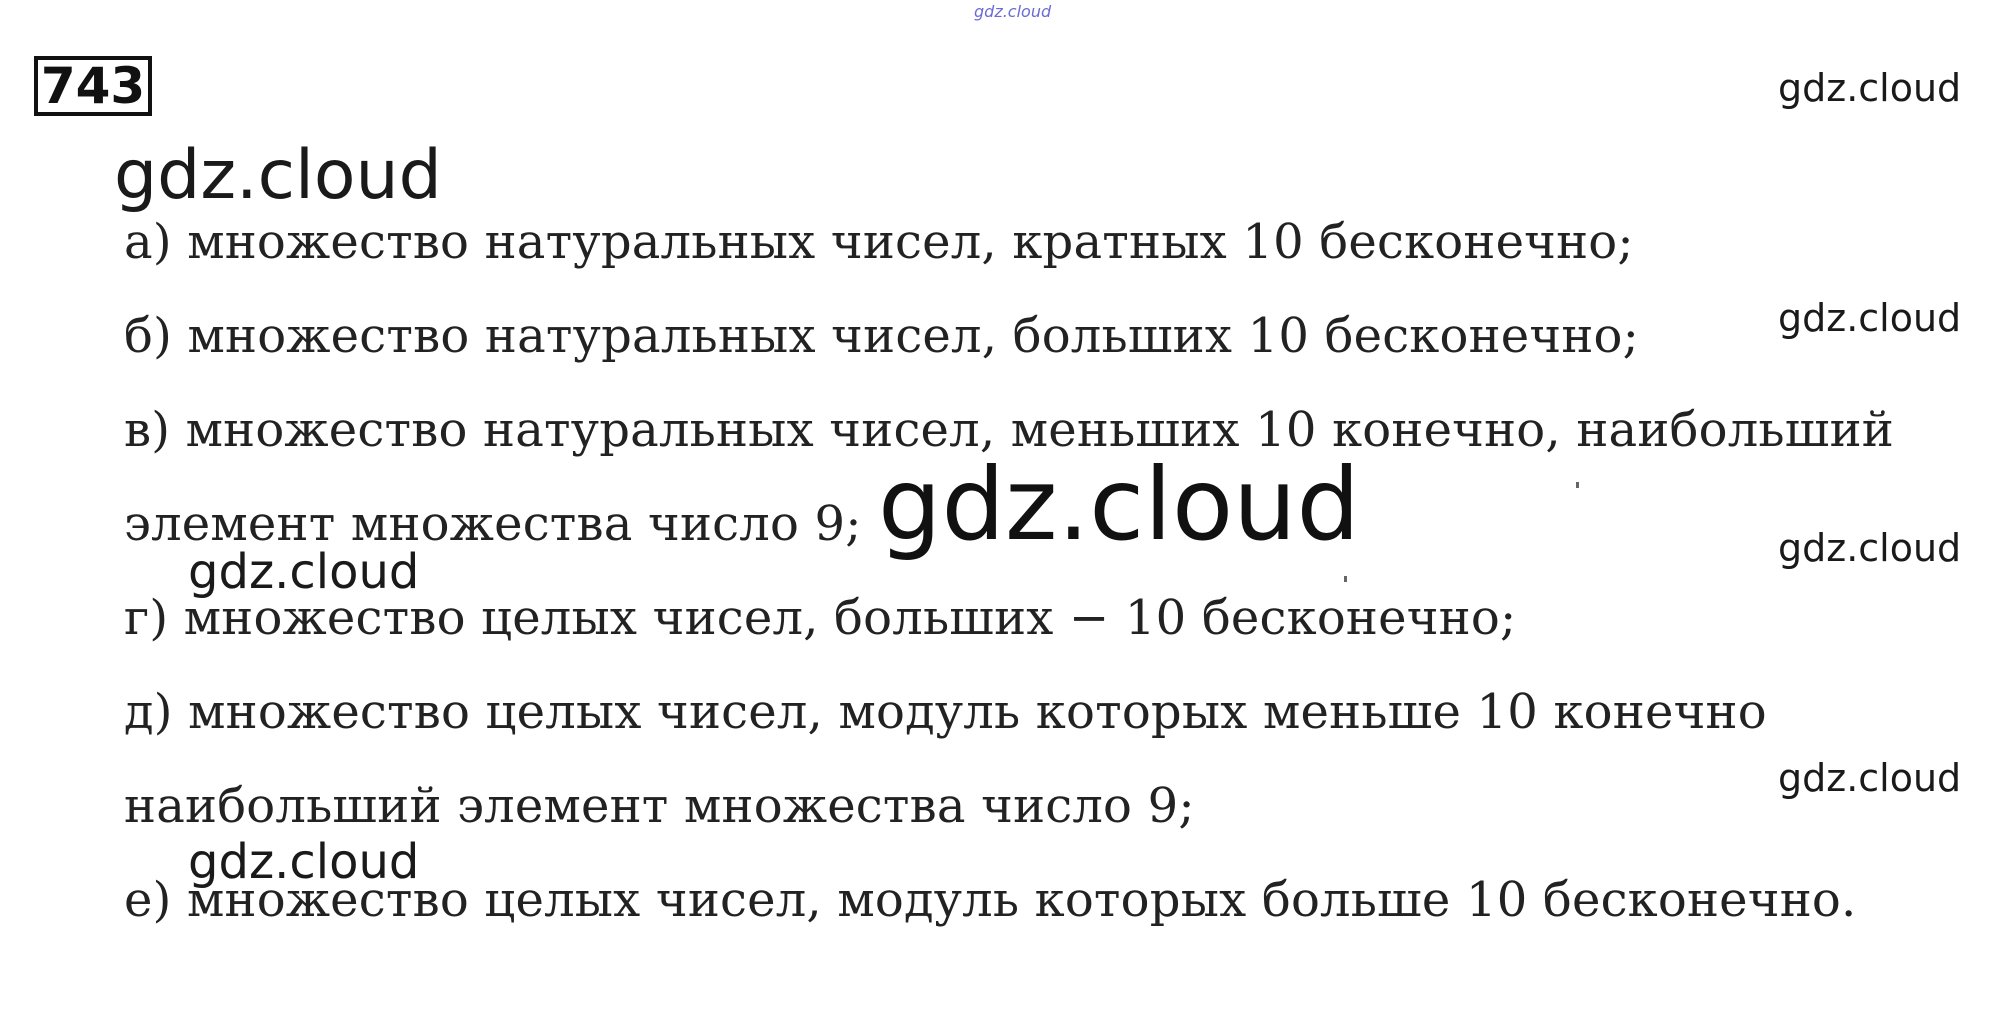 This screenshot has height=1033, width=2006. Describe the element at coordinates (93, 86) in the screenshot. I see `problem-number-box: 743` at that location.